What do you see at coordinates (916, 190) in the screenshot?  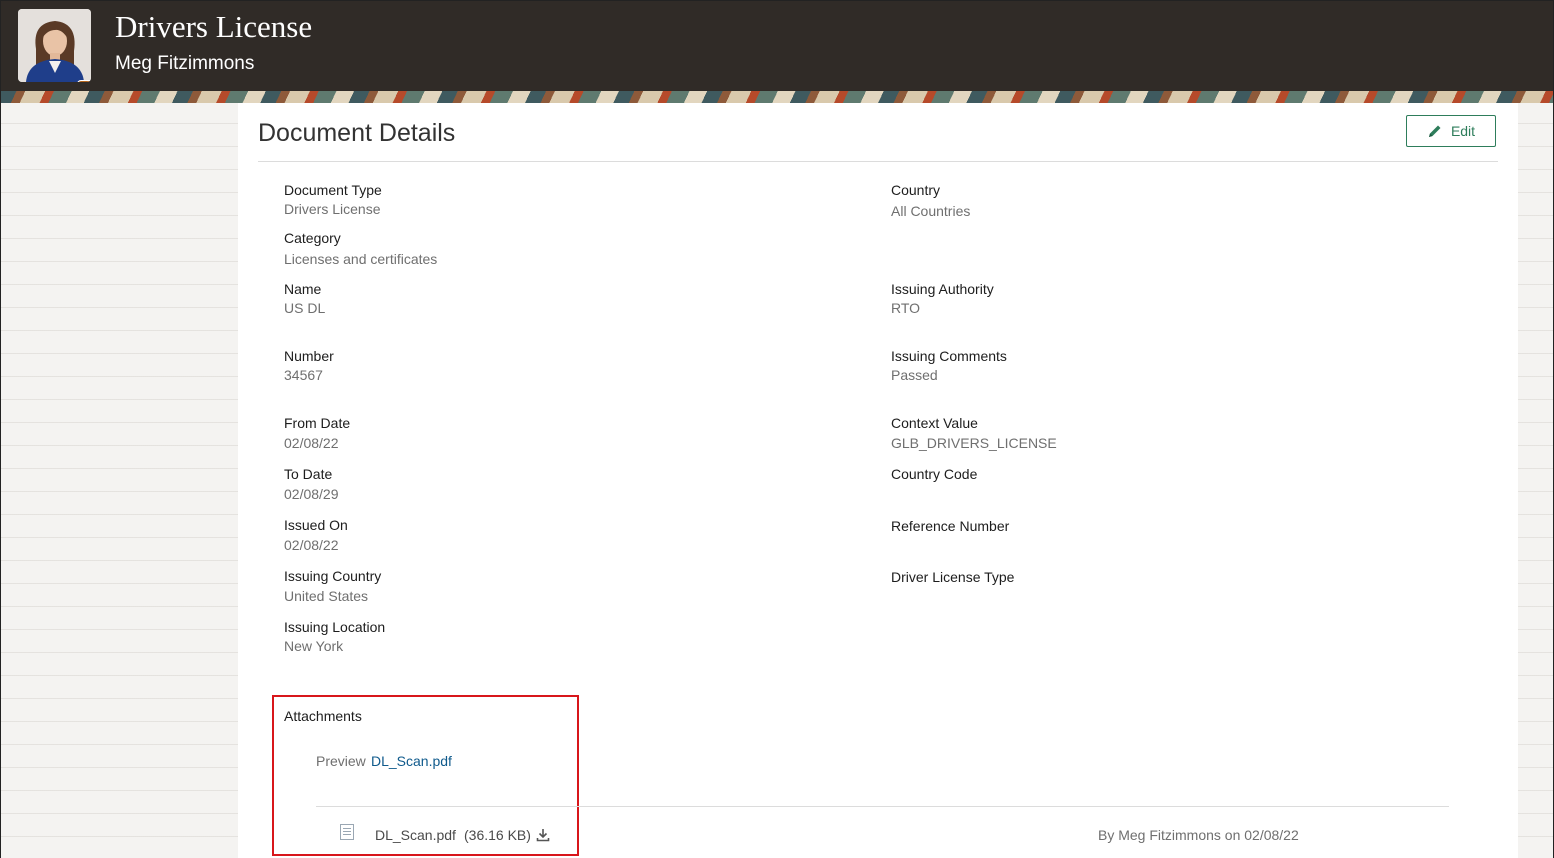 I see `field-label: Country` at bounding box center [916, 190].